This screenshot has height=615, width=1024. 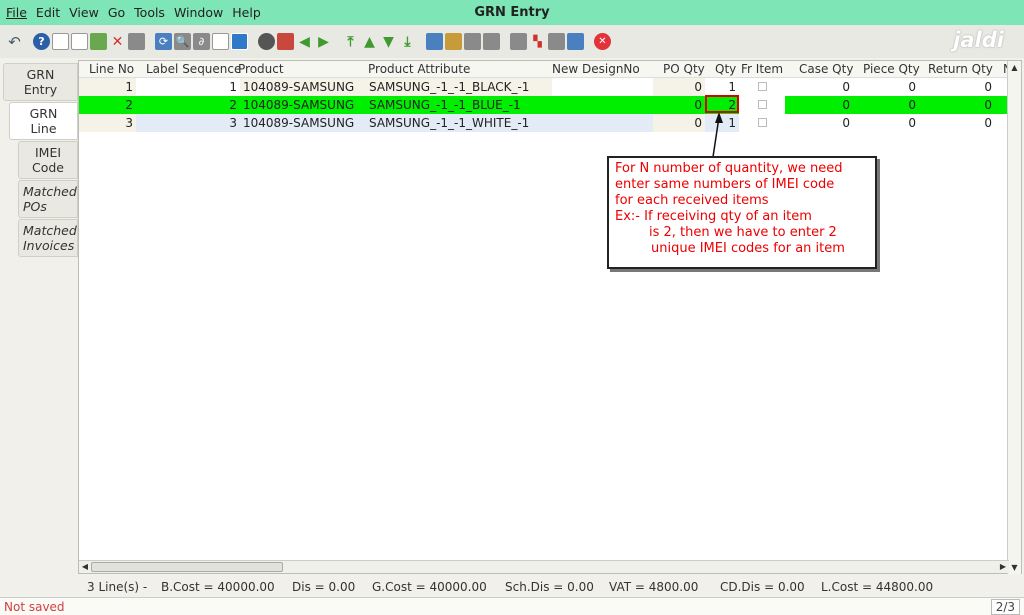 What do you see at coordinates (1001, 105) in the screenshot?
I see `cell-n` at bounding box center [1001, 105].